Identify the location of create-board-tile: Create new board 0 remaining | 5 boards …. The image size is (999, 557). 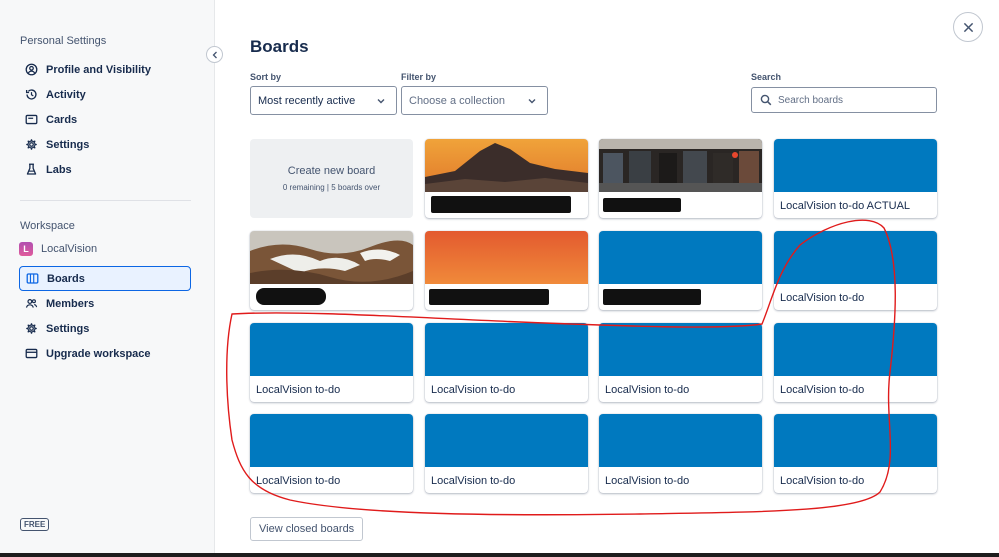
(331, 178).